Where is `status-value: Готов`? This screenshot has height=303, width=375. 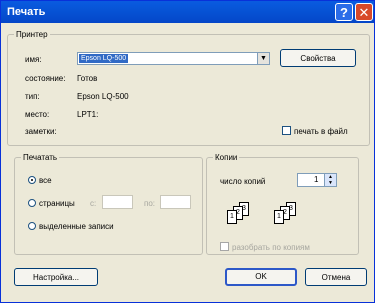 status-value: Готов is located at coordinates (87, 78).